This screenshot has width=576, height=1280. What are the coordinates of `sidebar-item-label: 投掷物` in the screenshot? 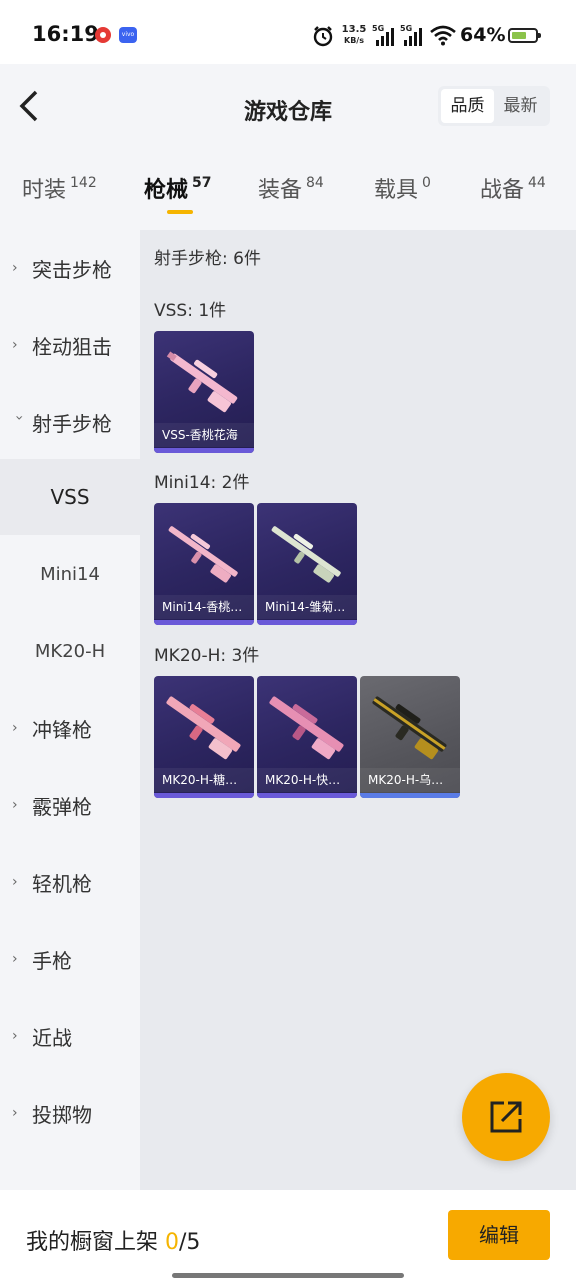 It's located at (62, 1114).